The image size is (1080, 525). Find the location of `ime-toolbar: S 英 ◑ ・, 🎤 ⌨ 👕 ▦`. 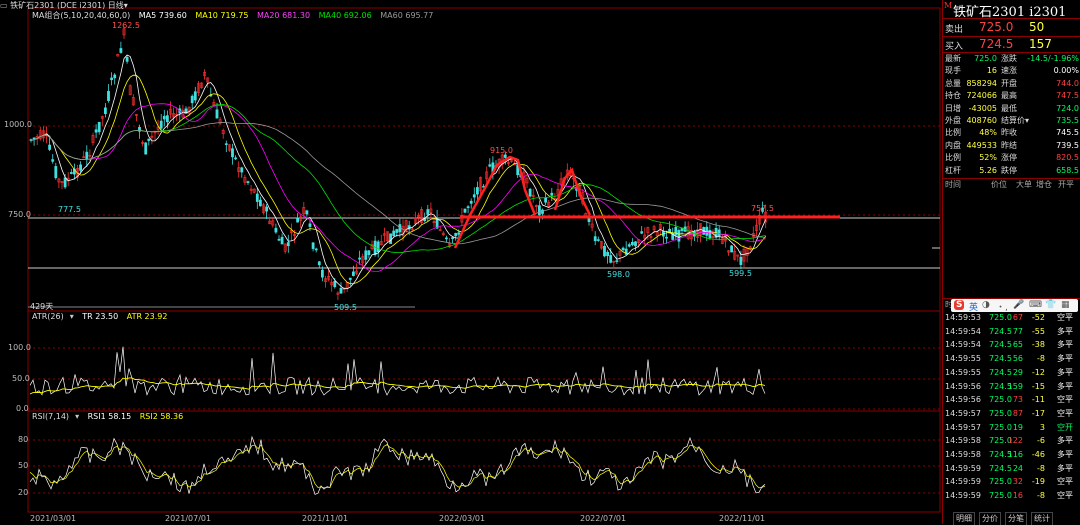

ime-toolbar: S 英 ◑ ・, 🎤 ⌨ 👕 ▦ is located at coordinates (1014, 306).